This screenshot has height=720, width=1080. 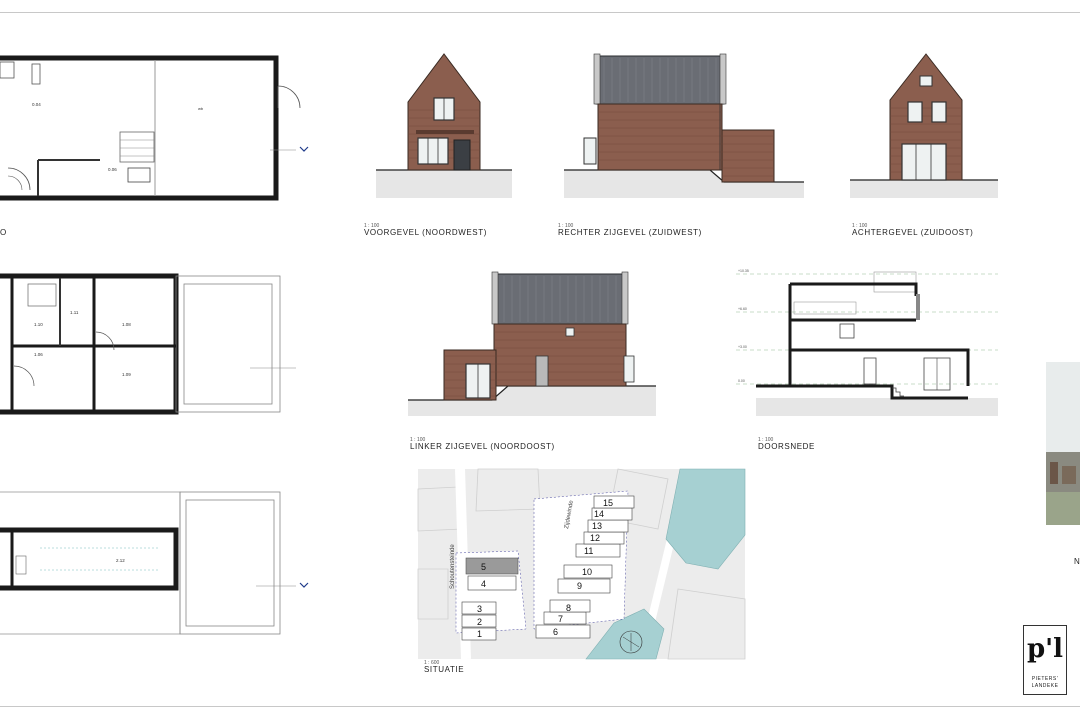 I want to click on logo-line-1: PIETERS', so click(x=1045, y=679).